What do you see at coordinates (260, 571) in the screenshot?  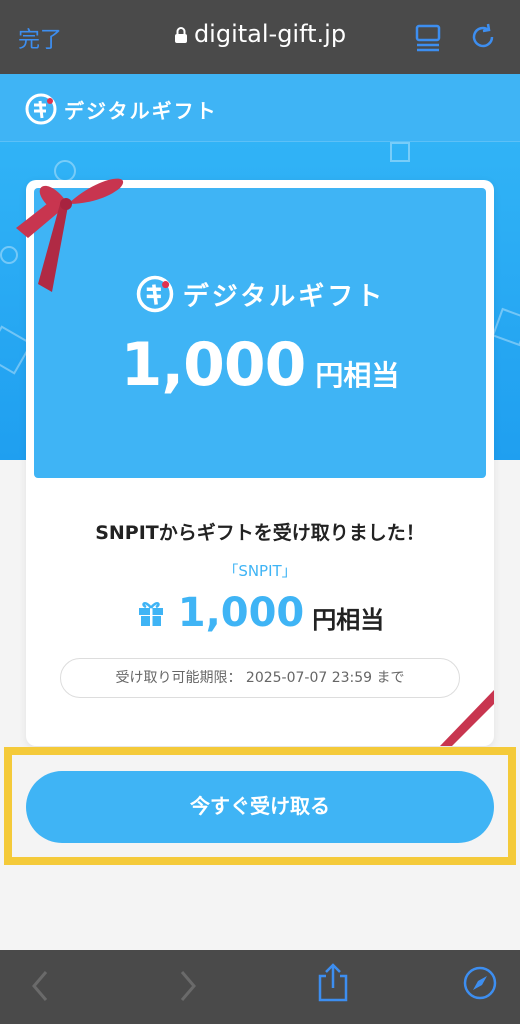 I see `sender-name: 「SNPIT」` at bounding box center [260, 571].